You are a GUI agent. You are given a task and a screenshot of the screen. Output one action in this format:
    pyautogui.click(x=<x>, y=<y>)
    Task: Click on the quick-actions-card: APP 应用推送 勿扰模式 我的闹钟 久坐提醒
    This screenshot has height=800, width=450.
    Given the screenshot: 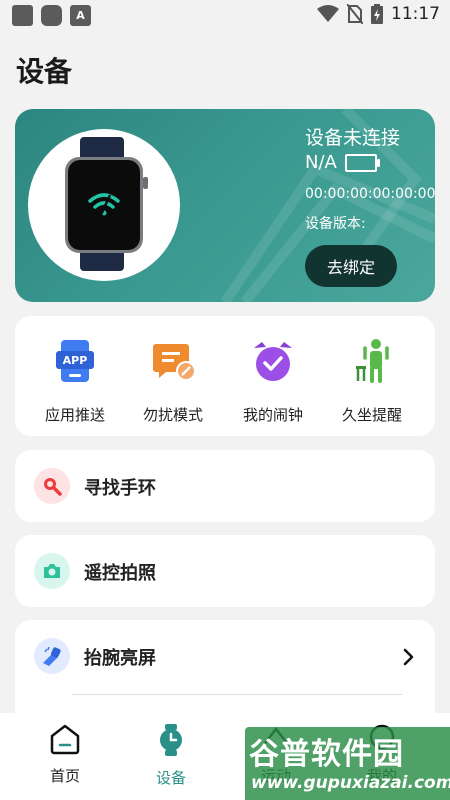 What is the action you would take?
    pyautogui.click(x=225, y=376)
    